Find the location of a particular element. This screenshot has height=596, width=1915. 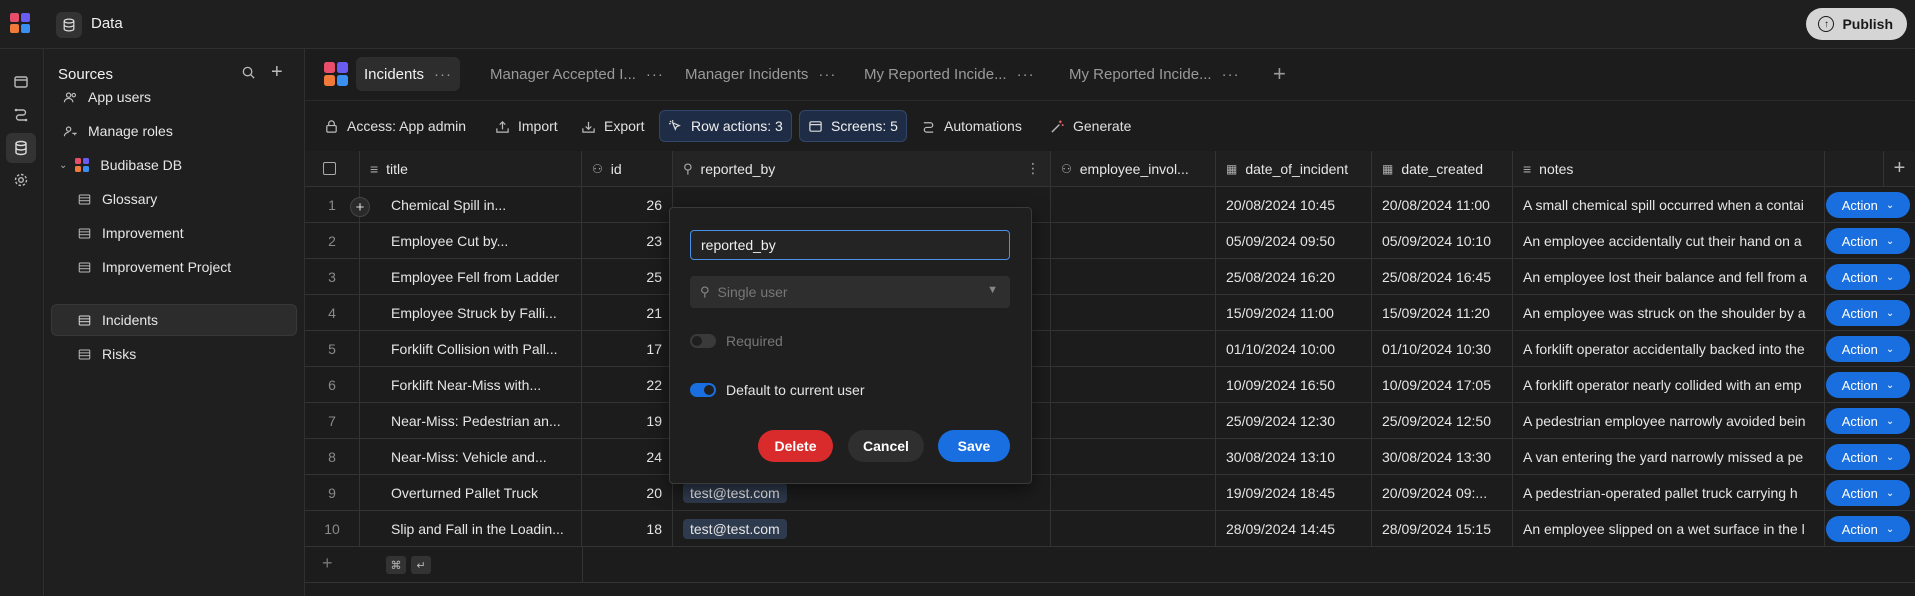

cell-date-created: 15/09/2024 11:20 is located at coordinates (1442, 312).